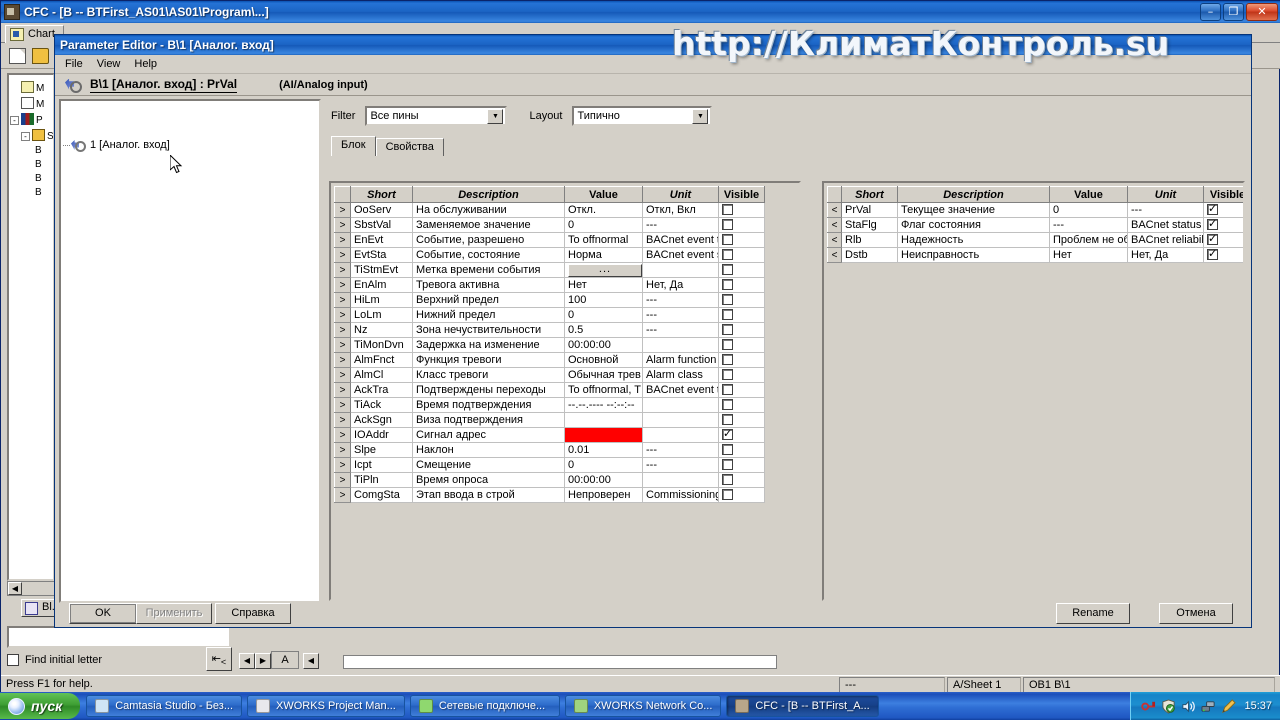  What do you see at coordinates (488, 285) in the screenshot?
I see `cell-description: Тревога активна` at bounding box center [488, 285].